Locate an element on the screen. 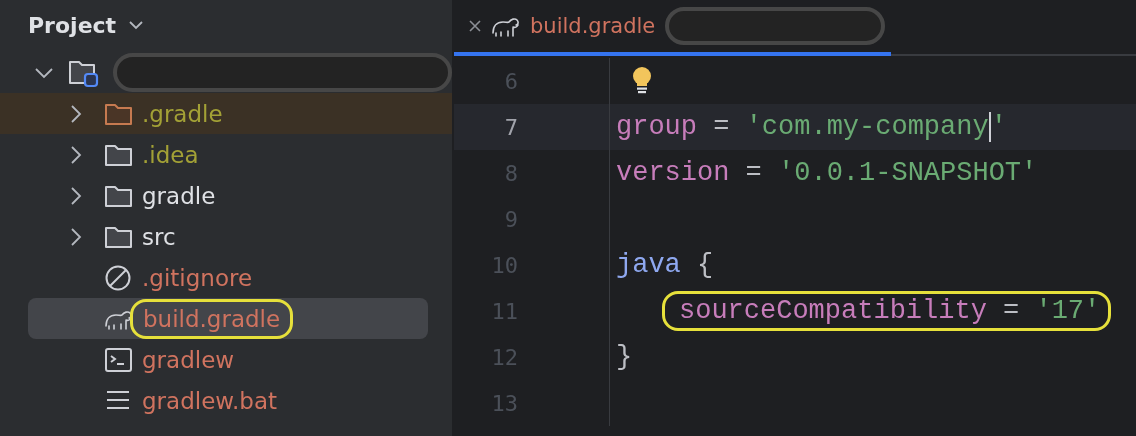  code-line: group = 'com.my-company' is located at coordinates (811, 127).